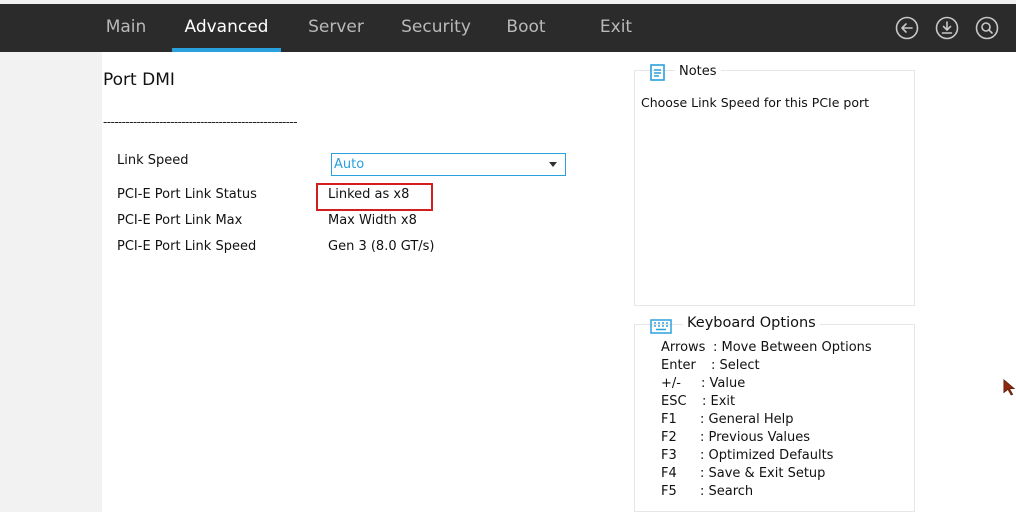  What do you see at coordinates (674, 401) in the screenshot?
I see `keyboard-option-key: ESC` at bounding box center [674, 401].